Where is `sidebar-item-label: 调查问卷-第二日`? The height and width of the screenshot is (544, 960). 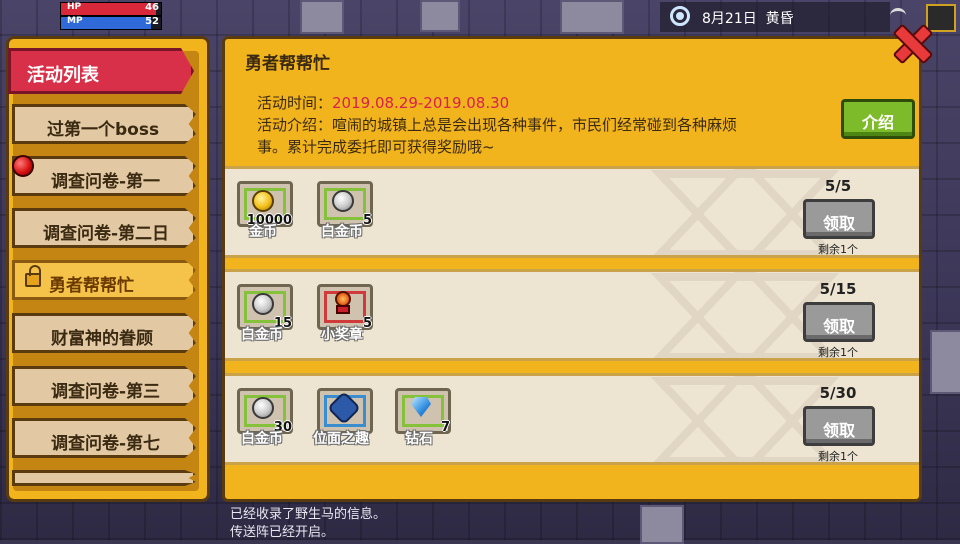 sidebar-item-label: 调查问卷-第二日 is located at coordinates (106, 234).